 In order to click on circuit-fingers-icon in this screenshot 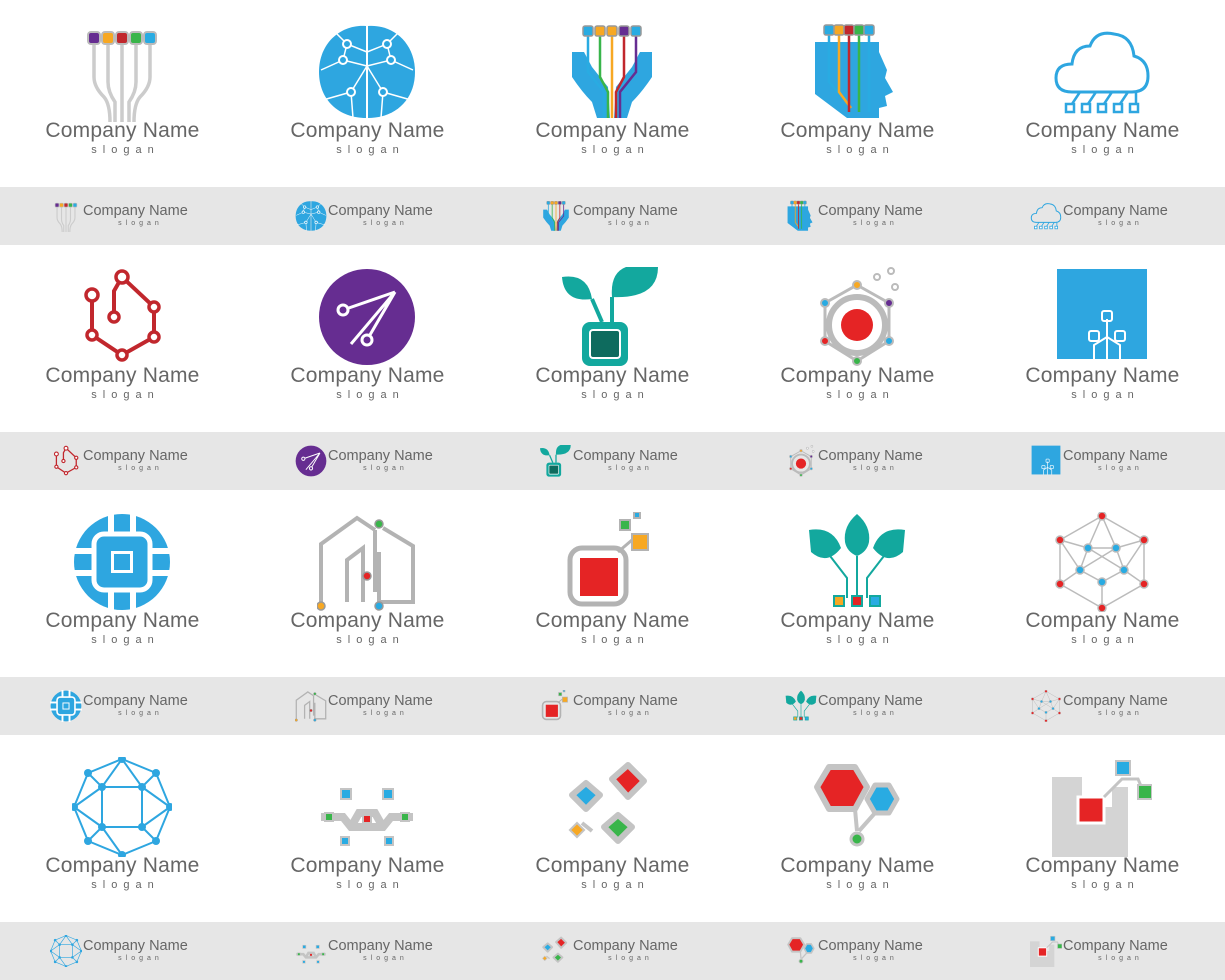, I will do `click(122, 72)`.